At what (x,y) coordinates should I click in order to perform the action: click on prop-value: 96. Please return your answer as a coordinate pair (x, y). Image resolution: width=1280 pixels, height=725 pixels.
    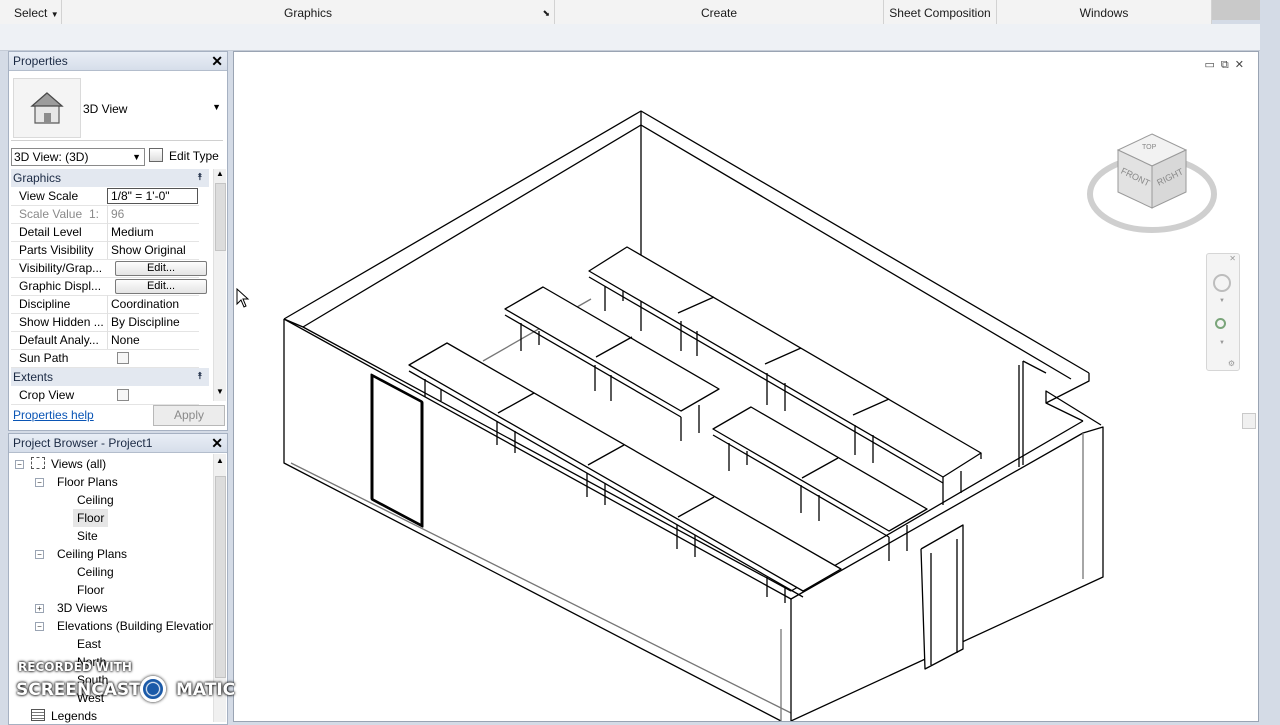
    Looking at the image, I should click on (155, 214).